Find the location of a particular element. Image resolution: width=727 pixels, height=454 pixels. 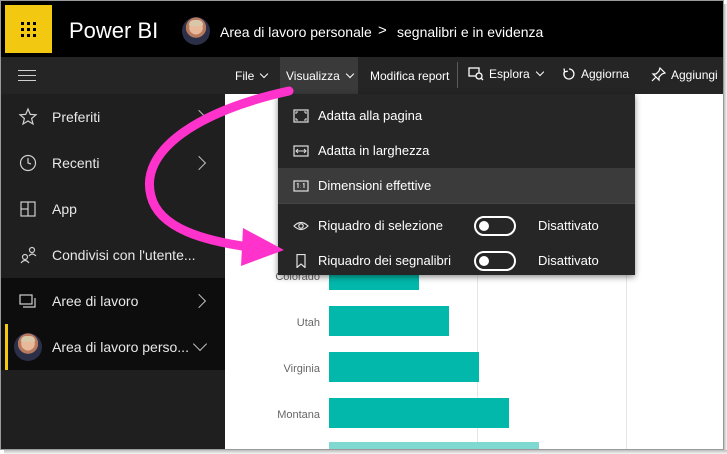

fit-width-icon is located at coordinates (301, 150).